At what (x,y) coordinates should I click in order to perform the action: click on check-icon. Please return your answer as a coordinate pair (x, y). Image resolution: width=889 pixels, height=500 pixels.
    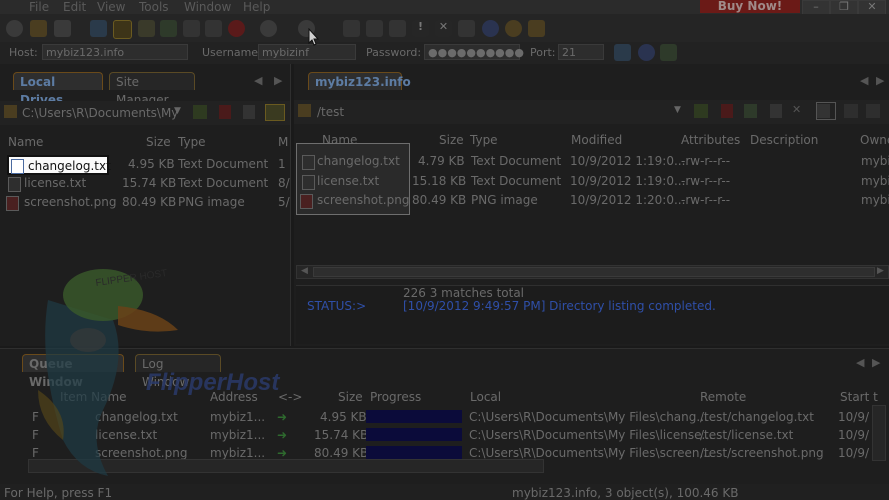
    Looking at the image, I should click on (466, 28).